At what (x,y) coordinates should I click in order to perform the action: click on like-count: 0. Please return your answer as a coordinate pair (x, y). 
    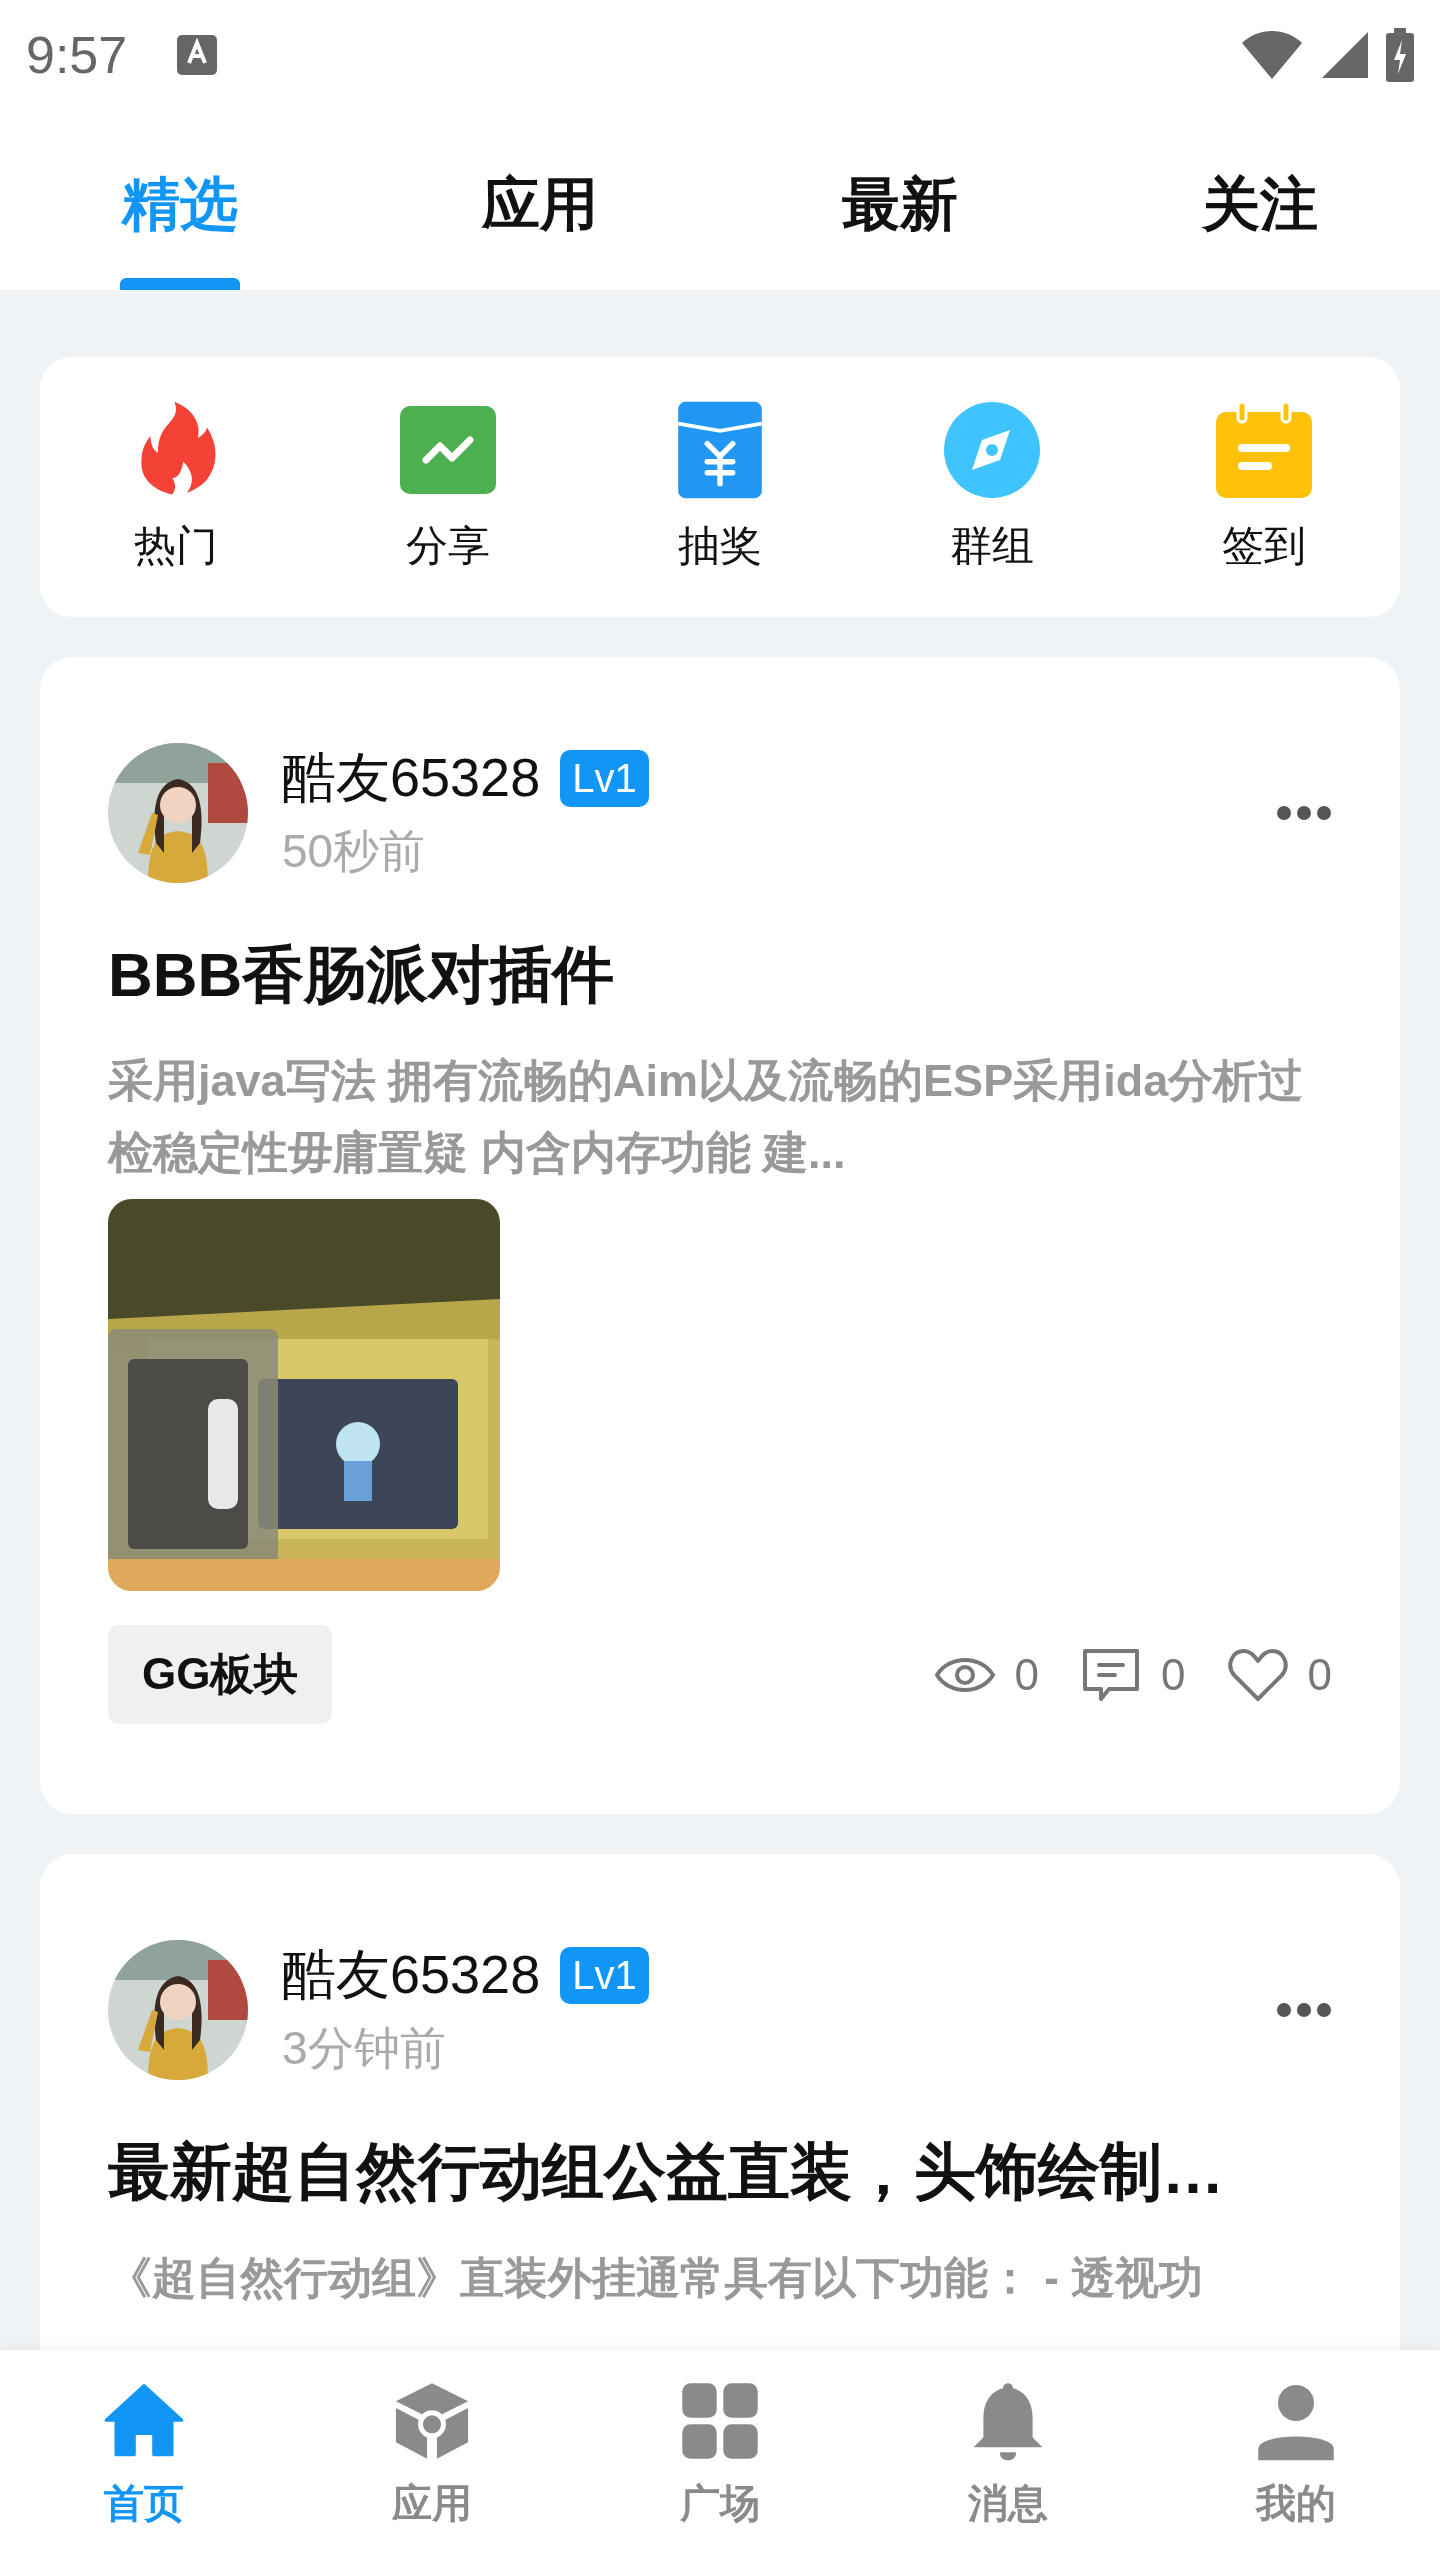
    Looking at the image, I should click on (1319, 1674).